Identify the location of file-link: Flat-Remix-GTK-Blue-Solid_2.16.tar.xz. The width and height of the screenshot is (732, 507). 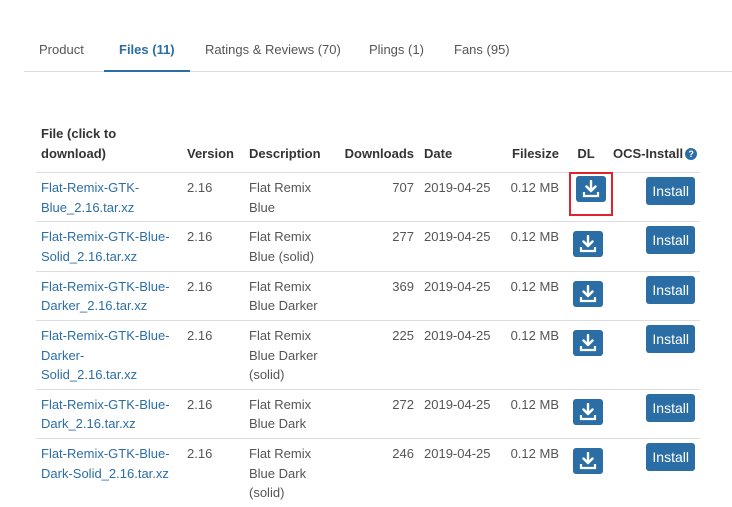
(105, 246).